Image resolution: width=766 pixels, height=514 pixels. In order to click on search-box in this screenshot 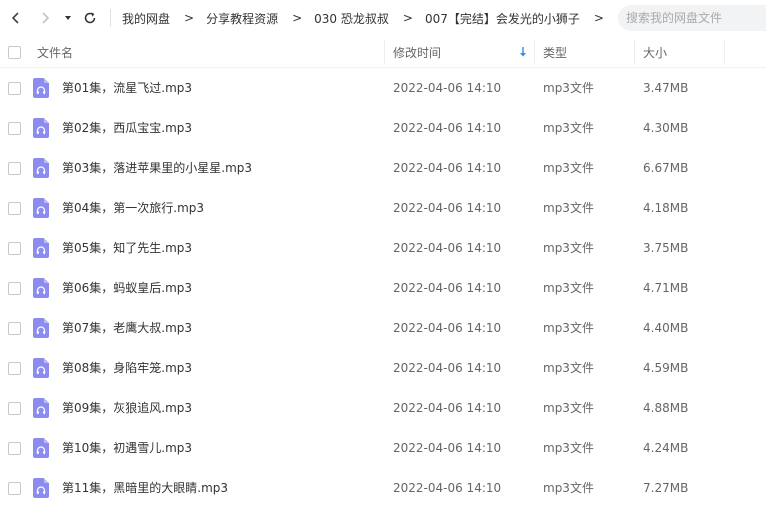, I will do `click(692, 18)`.